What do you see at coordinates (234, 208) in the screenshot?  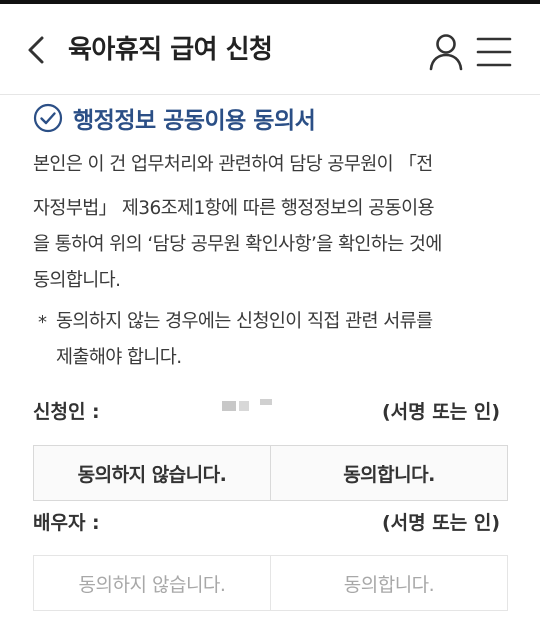 I see `consent-text-line: 자정부법」 제36조제1항에 따른 행정정보의 공동이용` at bounding box center [234, 208].